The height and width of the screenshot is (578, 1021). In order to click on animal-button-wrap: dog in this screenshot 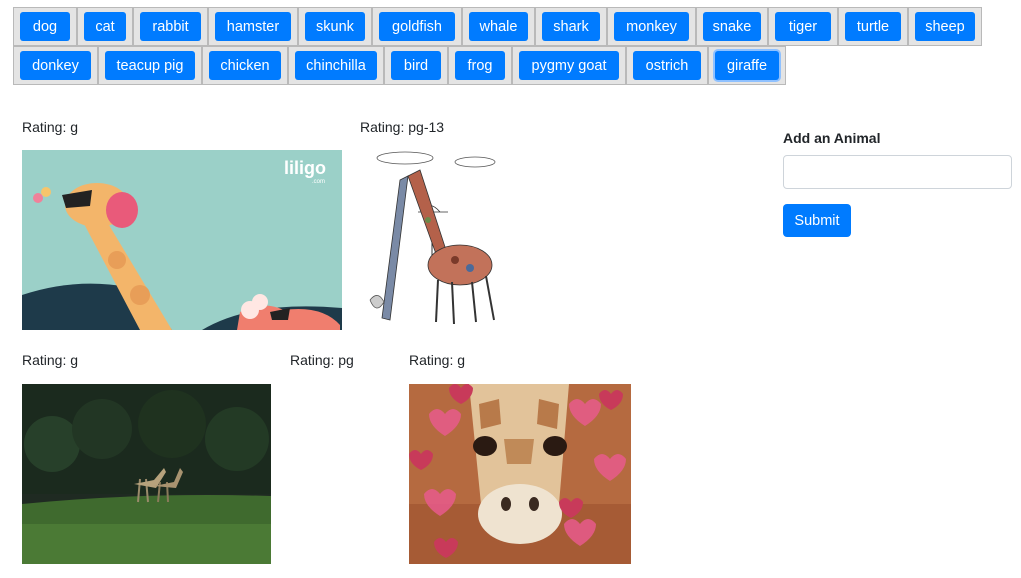, I will do `click(45, 26)`.